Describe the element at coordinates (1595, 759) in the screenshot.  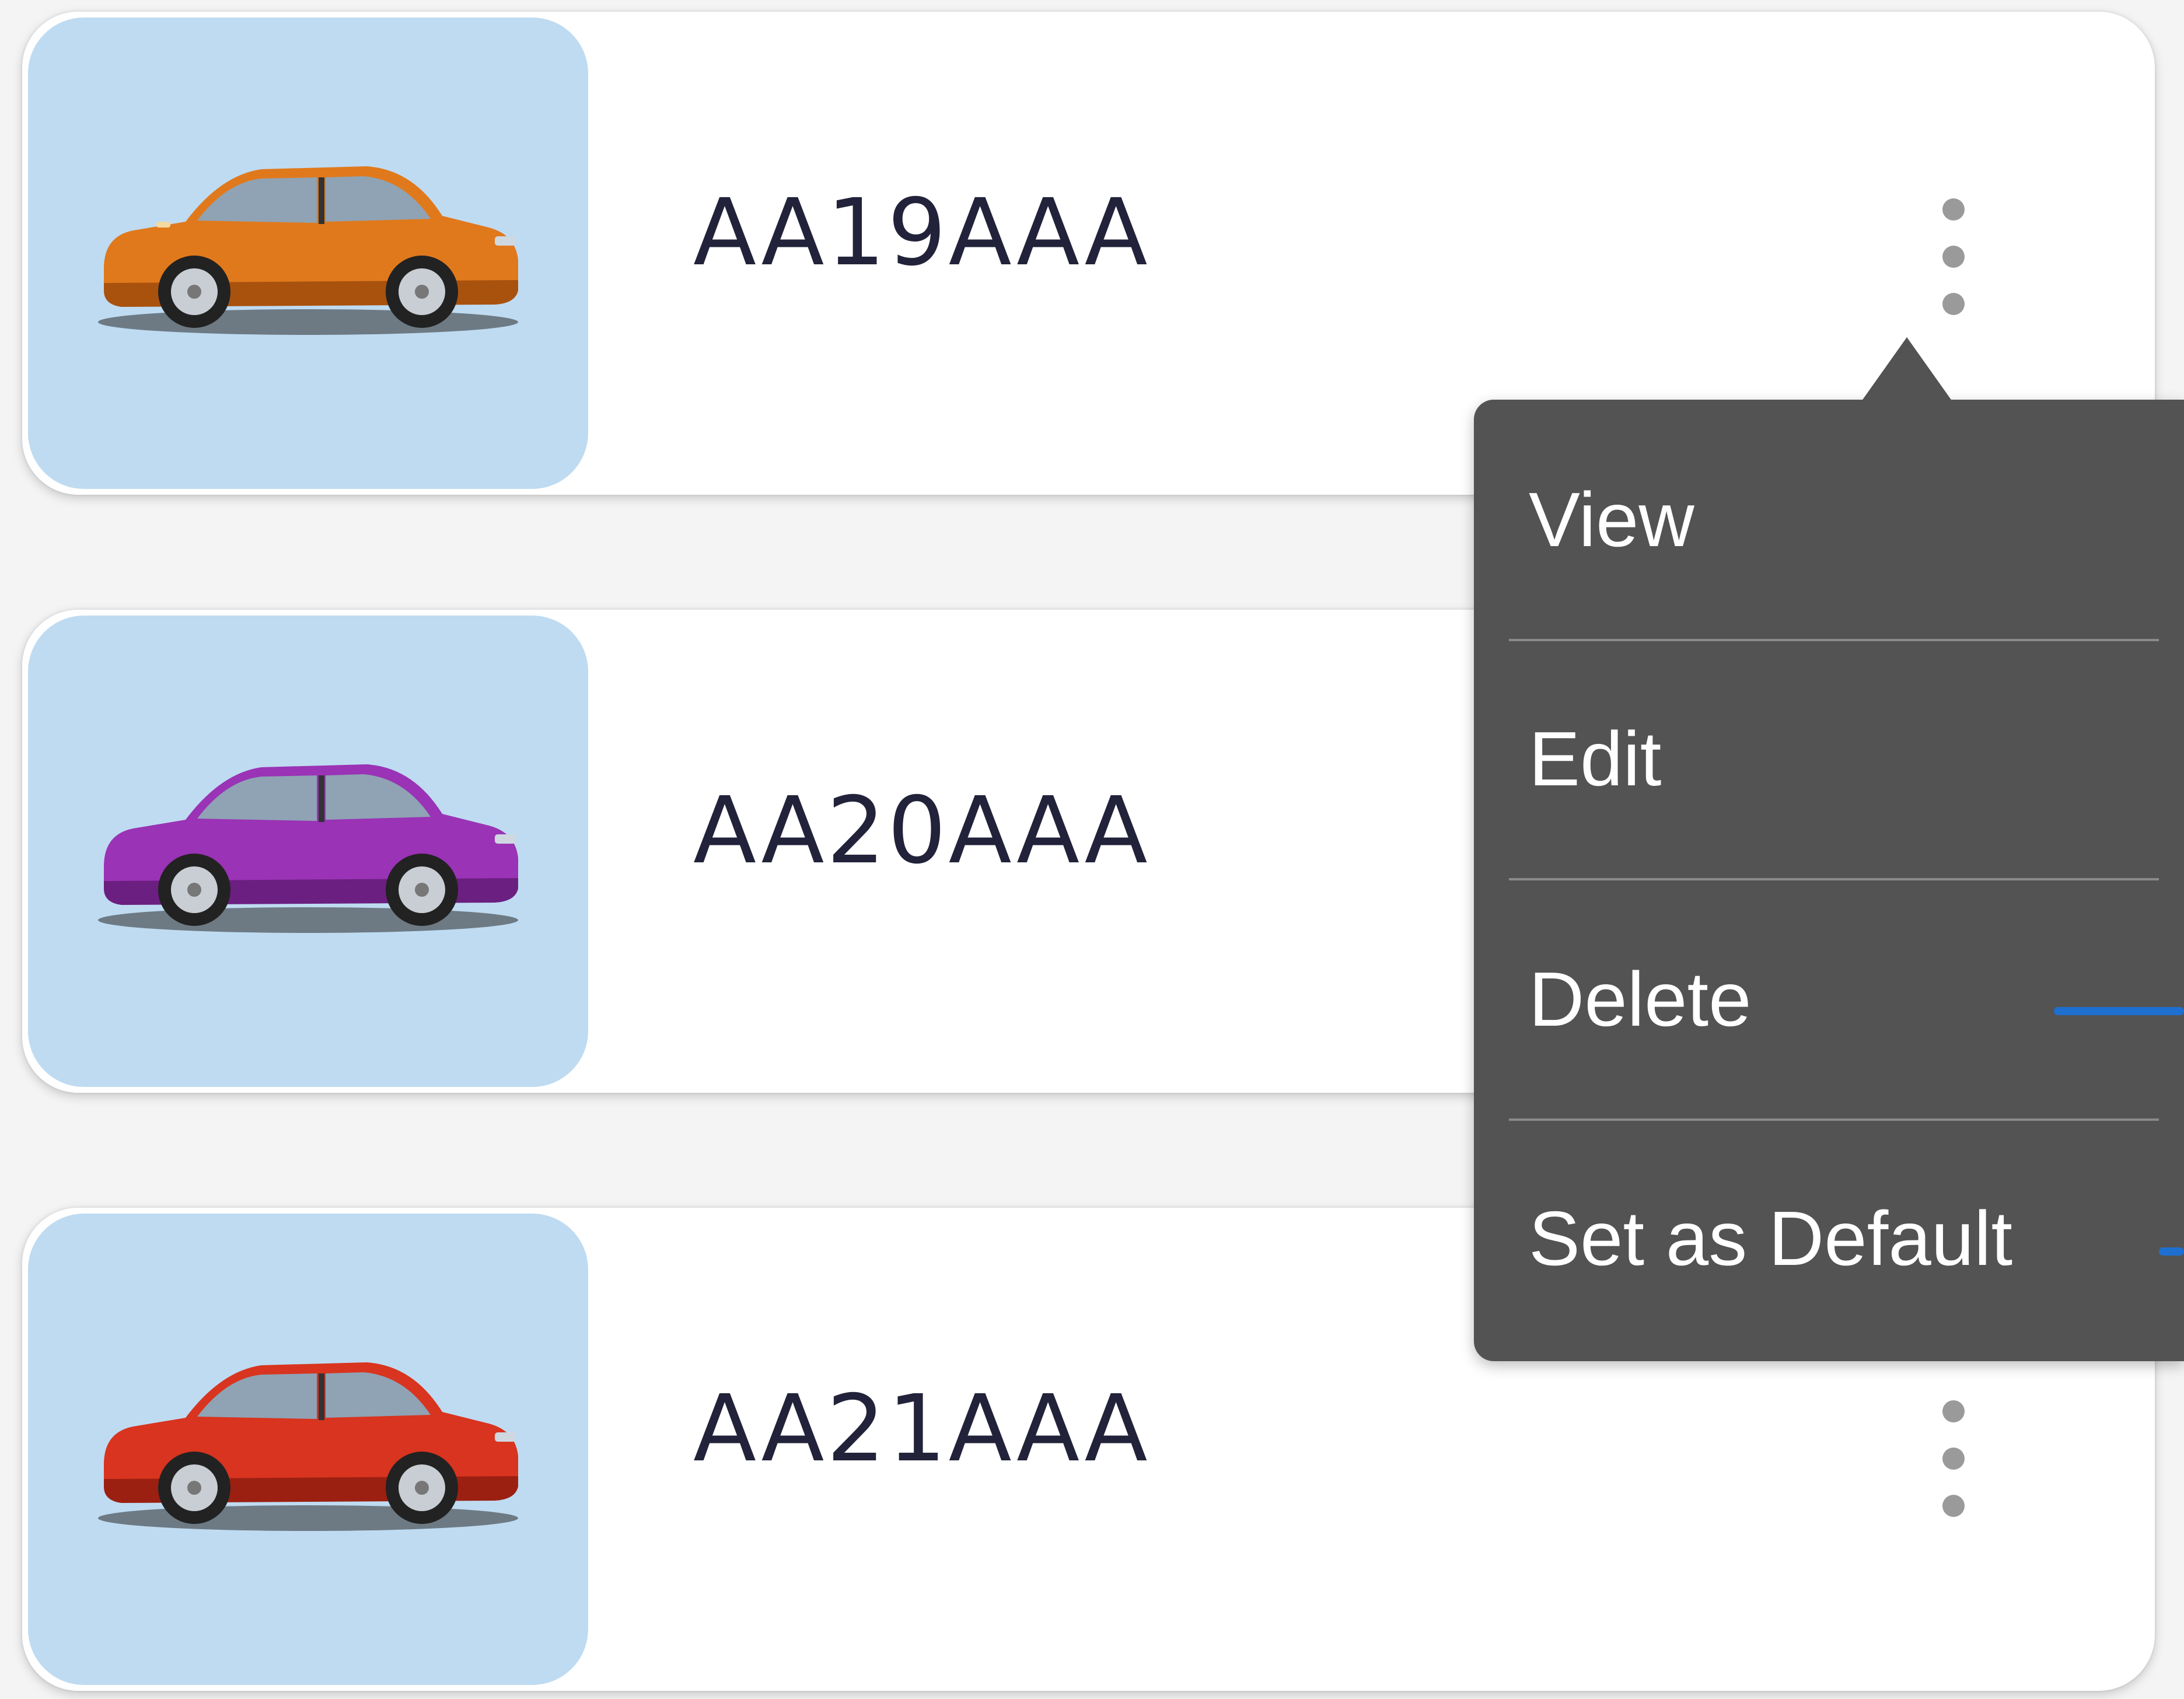
I see `menu-item-label: Edit` at that location.